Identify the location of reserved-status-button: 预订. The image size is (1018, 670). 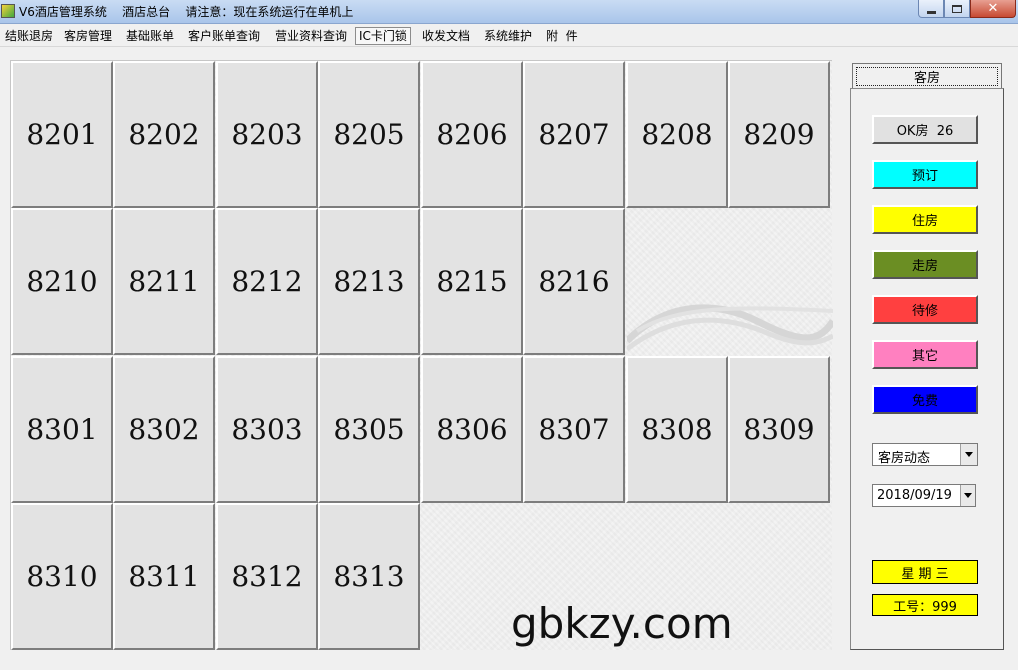
(925, 174).